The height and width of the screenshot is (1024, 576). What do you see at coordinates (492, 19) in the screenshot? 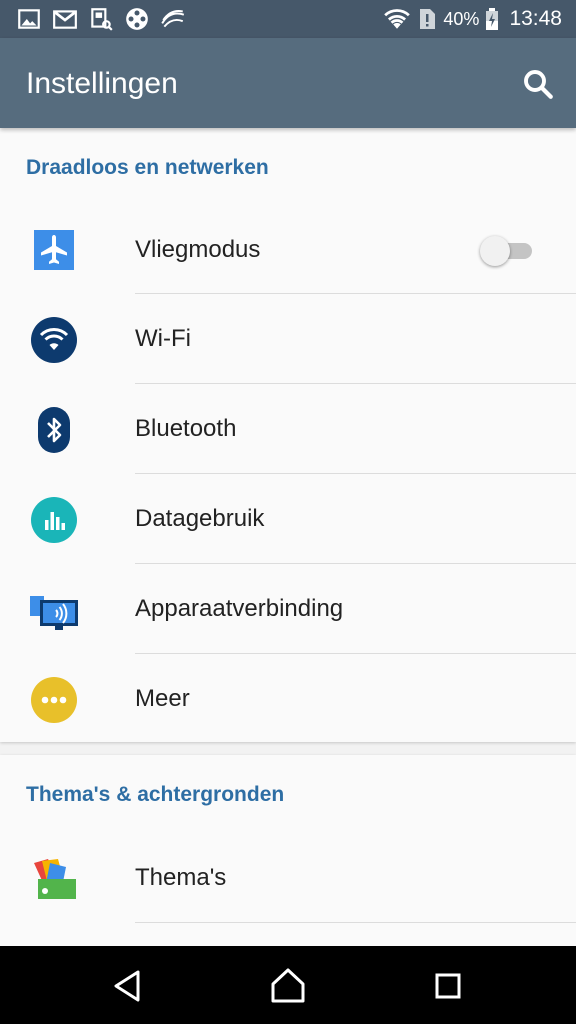
I see `battery-charging-icon` at bounding box center [492, 19].